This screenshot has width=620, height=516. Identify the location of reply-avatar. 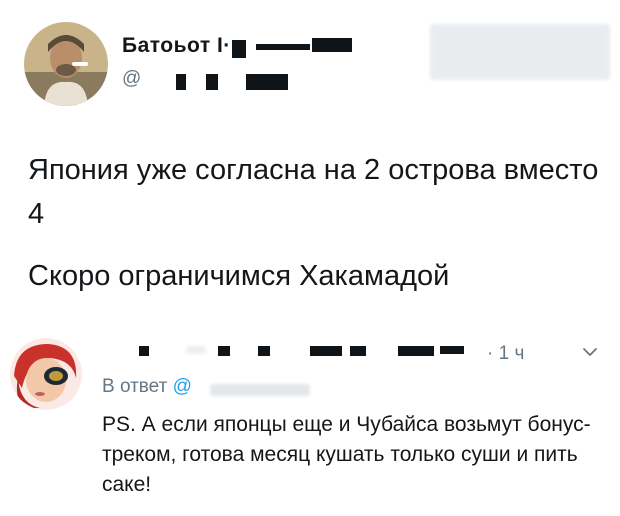
(46, 374).